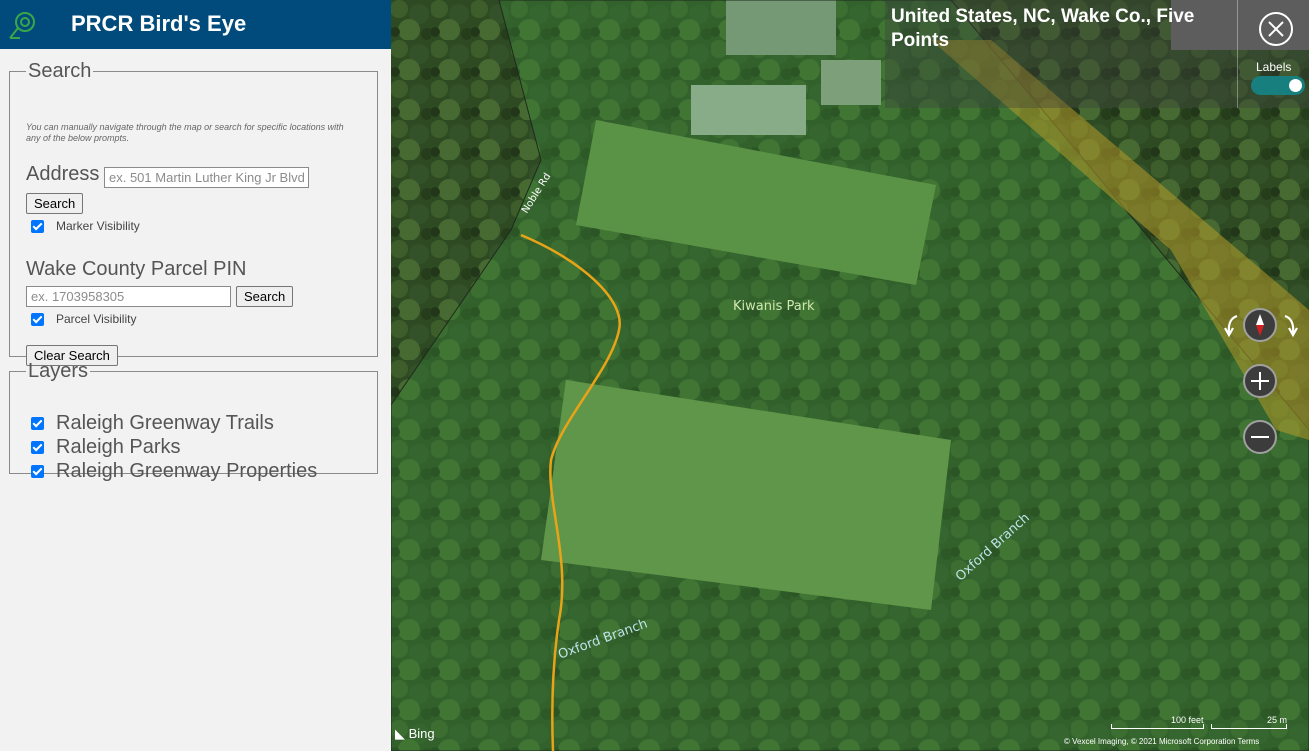 The width and height of the screenshot is (1309, 751). What do you see at coordinates (159, 23) in the screenshot?
I see `app-title: PRCR Bird's Eye` at bounding box center [159, 23].